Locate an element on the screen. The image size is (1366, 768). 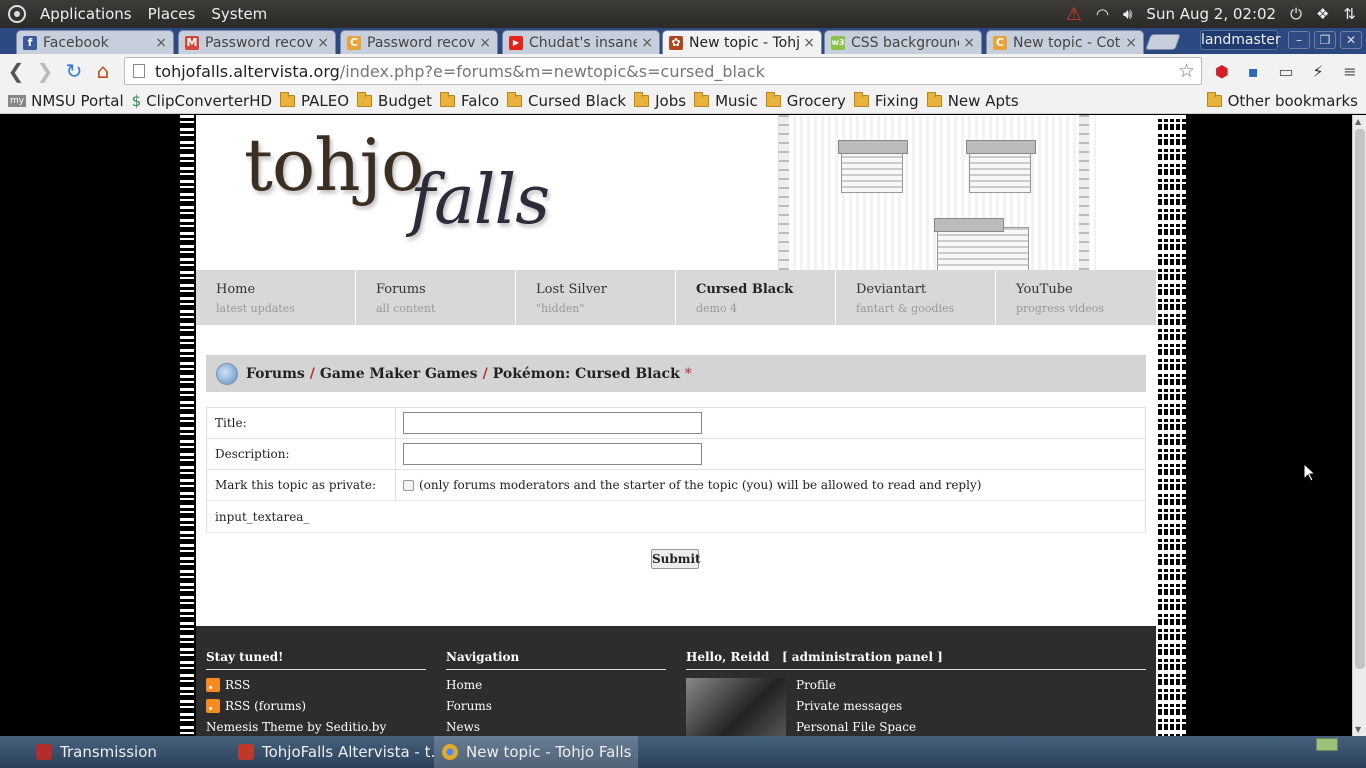
scroll-up-icon: ▲ is located at coordinates (1358, 121).